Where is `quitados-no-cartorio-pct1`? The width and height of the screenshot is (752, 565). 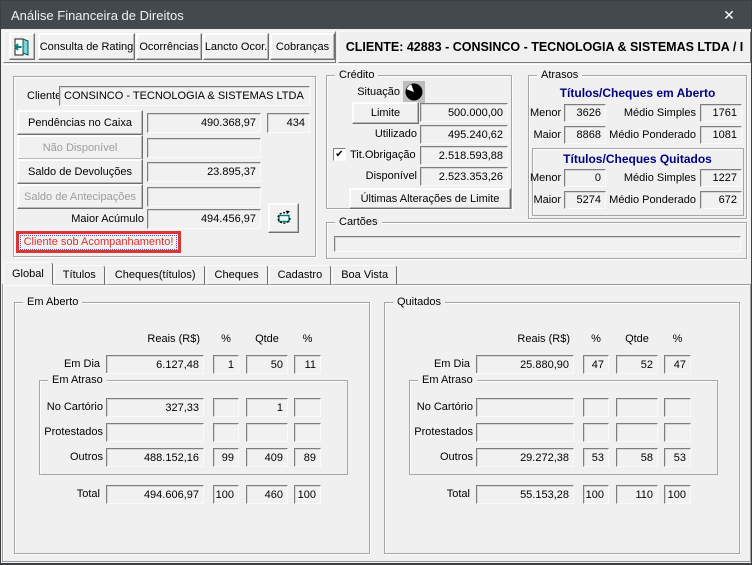
quitados-no-cartorio-pct1 is located at coordinates (596, 407).